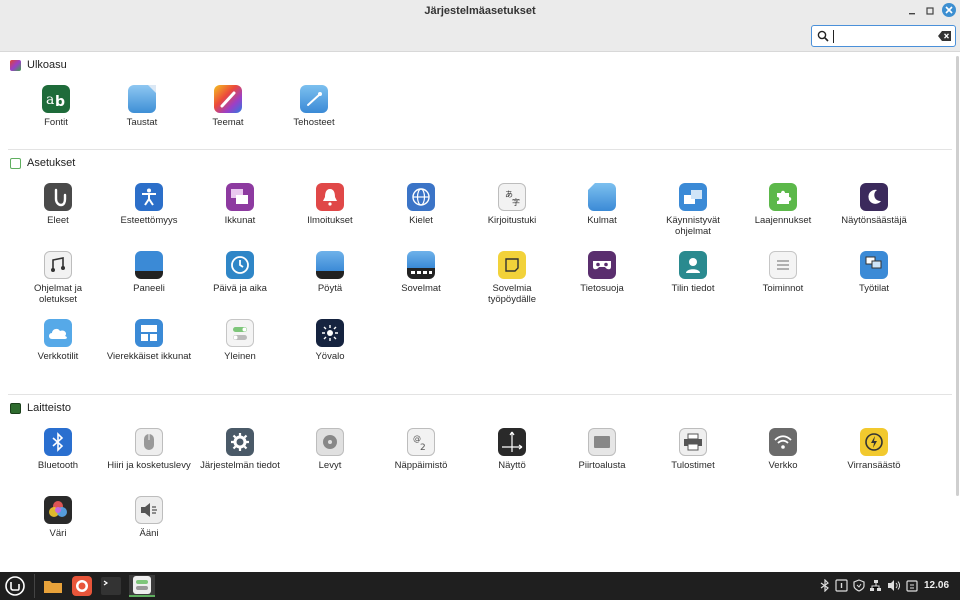 This screenshot has width=960, height=600. I want to click on bluetooth-icon, so click(58, 442).